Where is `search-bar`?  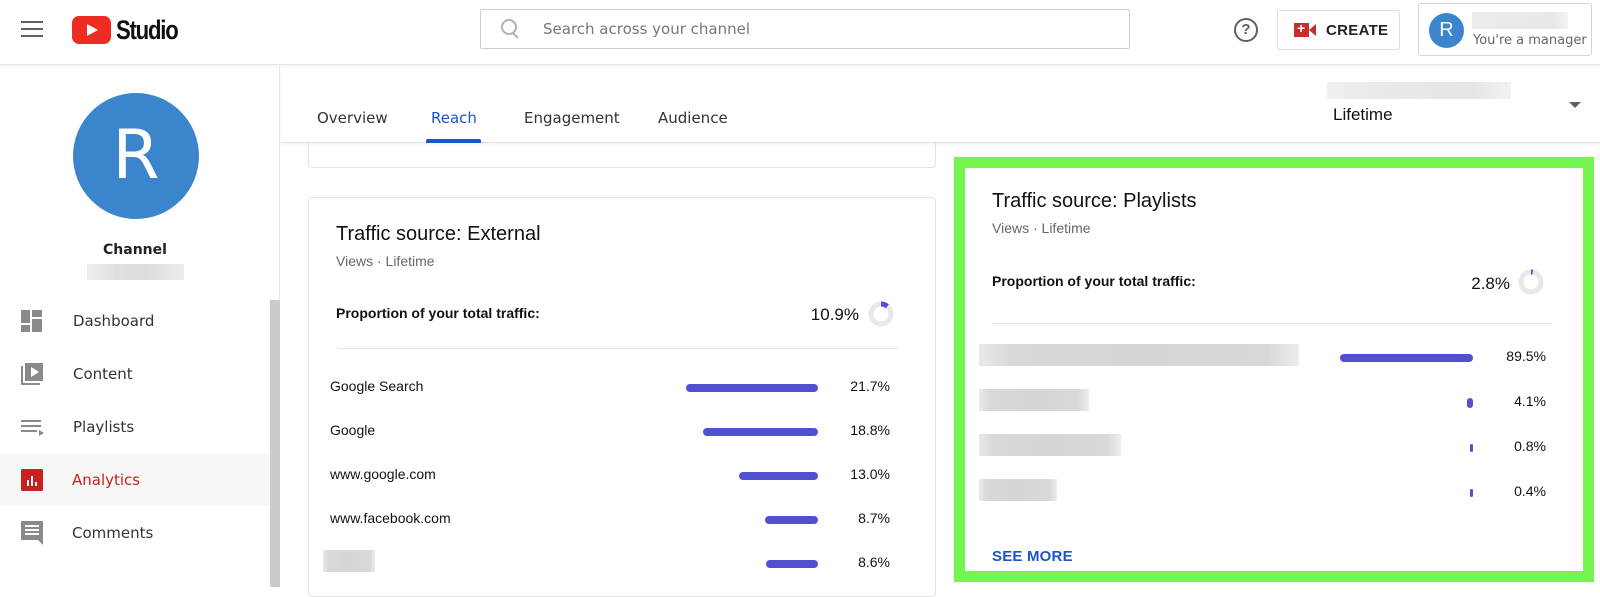 search-bar is located at coordinates (805, 29).